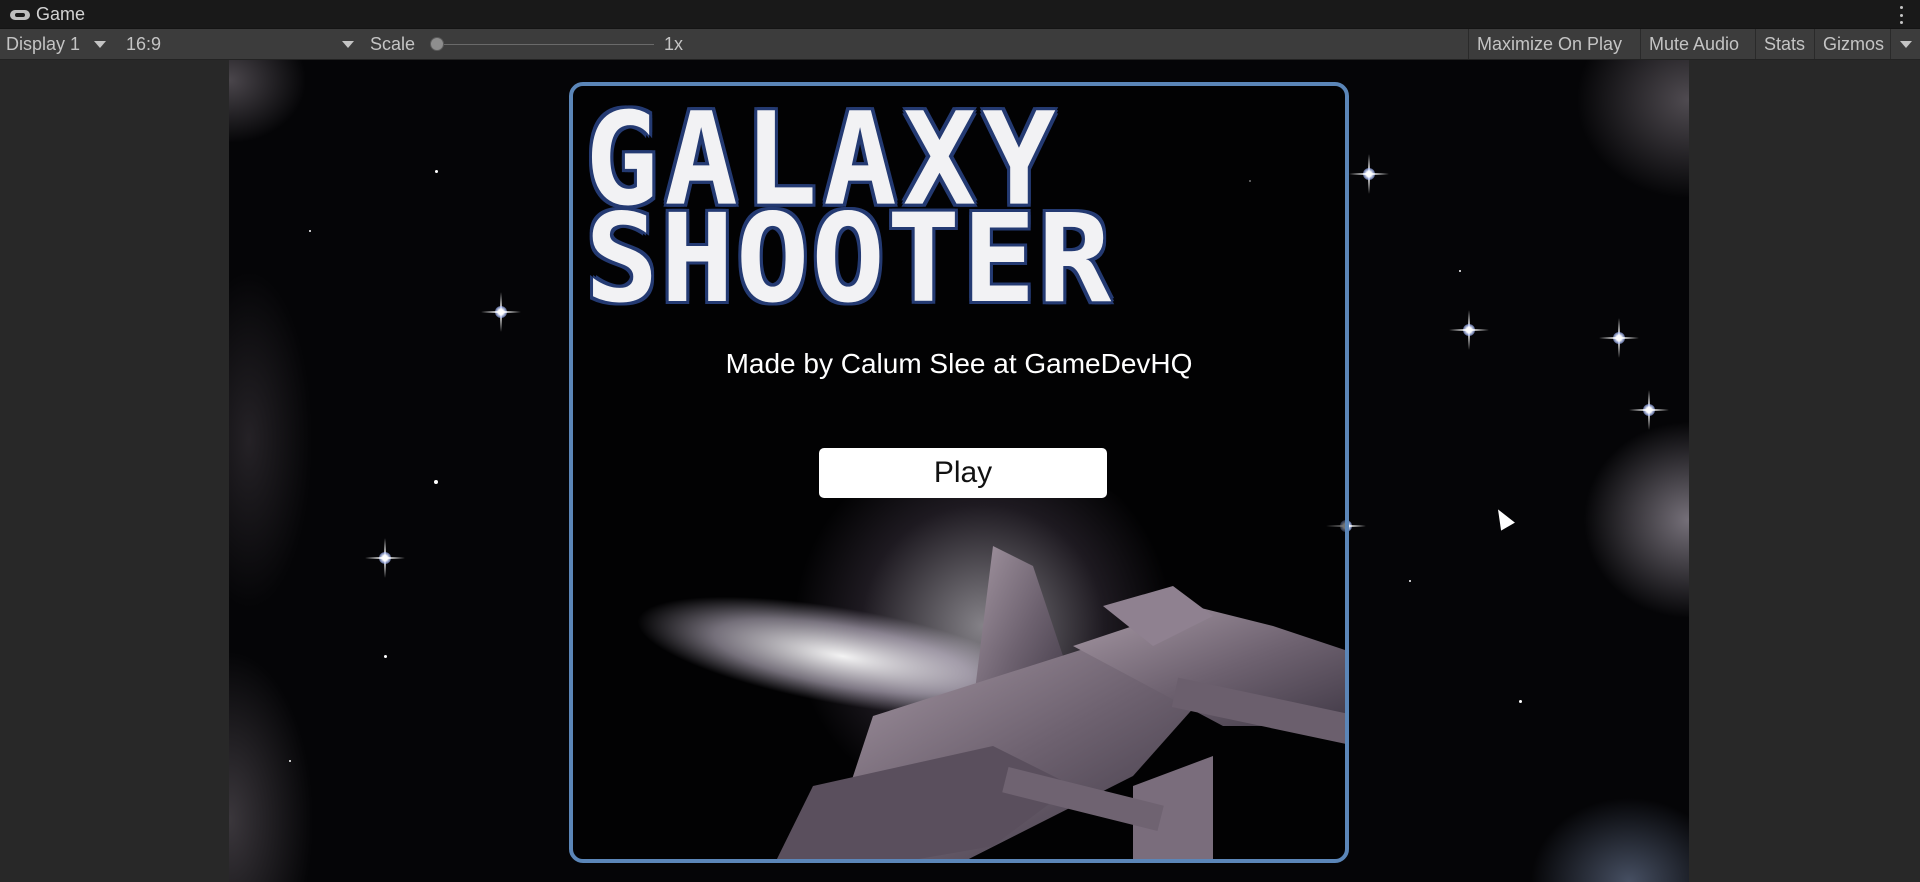 Image resolution: width=1920 pixels, height=882 pixels. Describe the element at coordinates (393, 43) in the screenshot. I see `scale-label: Scale` at that location.